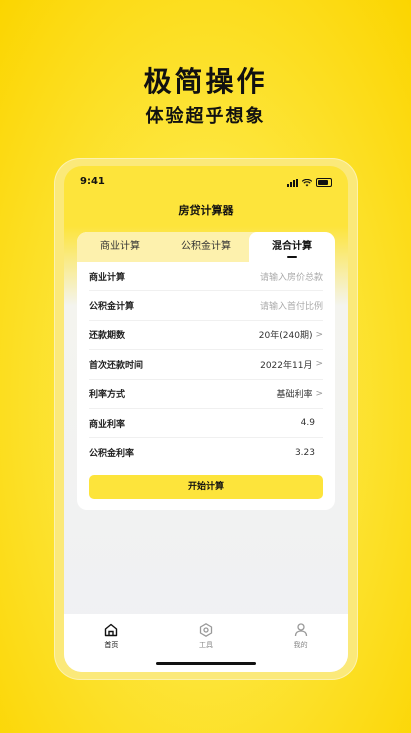 Image resolution: width=411 pixels, height=733 pixels. Describe the element at coordinates (111, 630) in the screenshot. I see `home-icon` at that location.